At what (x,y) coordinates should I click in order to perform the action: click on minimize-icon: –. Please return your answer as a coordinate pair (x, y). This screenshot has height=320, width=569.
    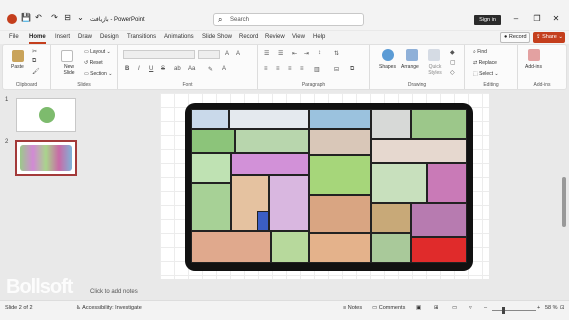
    Looking at the image, I should click on (516, 18).